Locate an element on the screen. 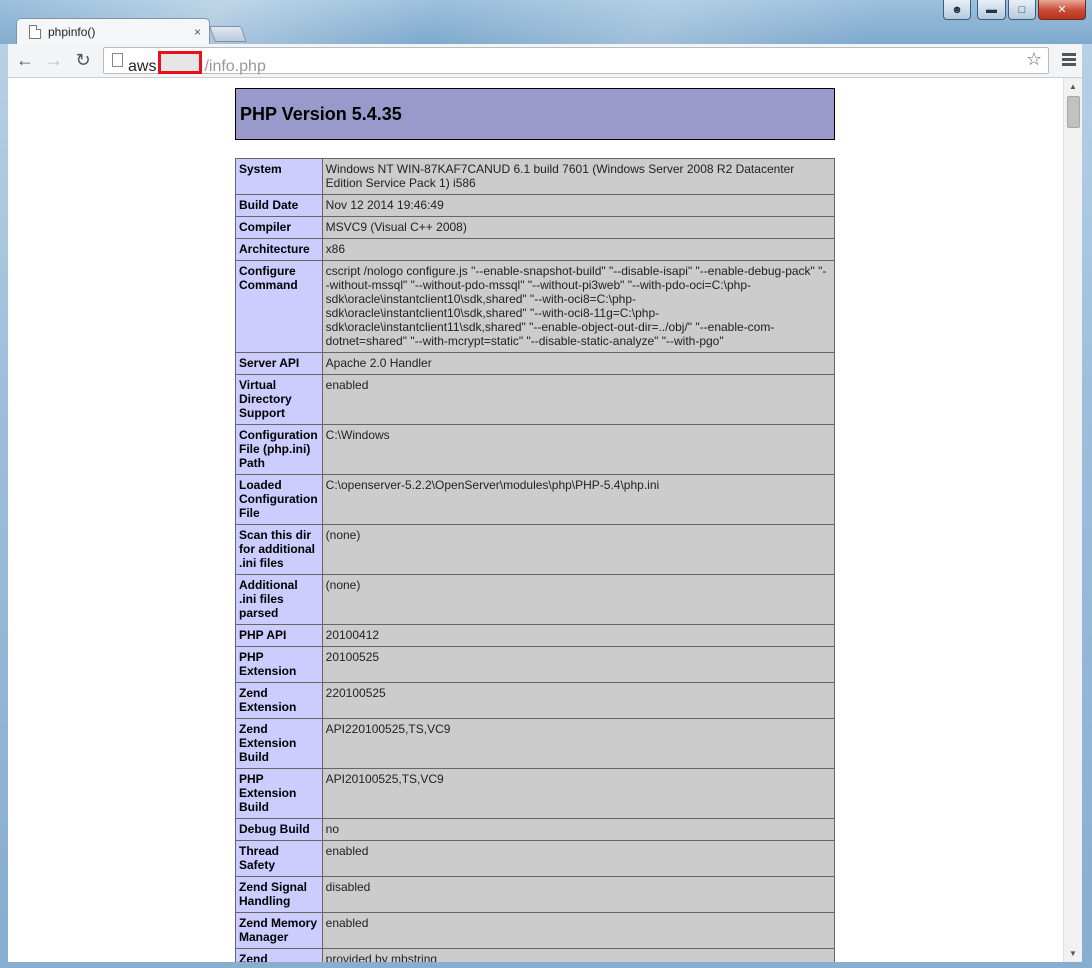 Image resolution: width=1092 pixels, height=968 pixels. maximize-icon: □ is located at coordinates (1022, 9).